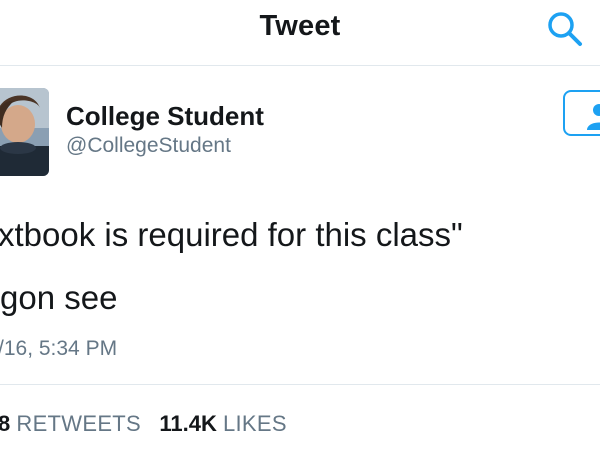 This screenshot has height=460, width=600. I want to click on follow-button, so click(581, 113).